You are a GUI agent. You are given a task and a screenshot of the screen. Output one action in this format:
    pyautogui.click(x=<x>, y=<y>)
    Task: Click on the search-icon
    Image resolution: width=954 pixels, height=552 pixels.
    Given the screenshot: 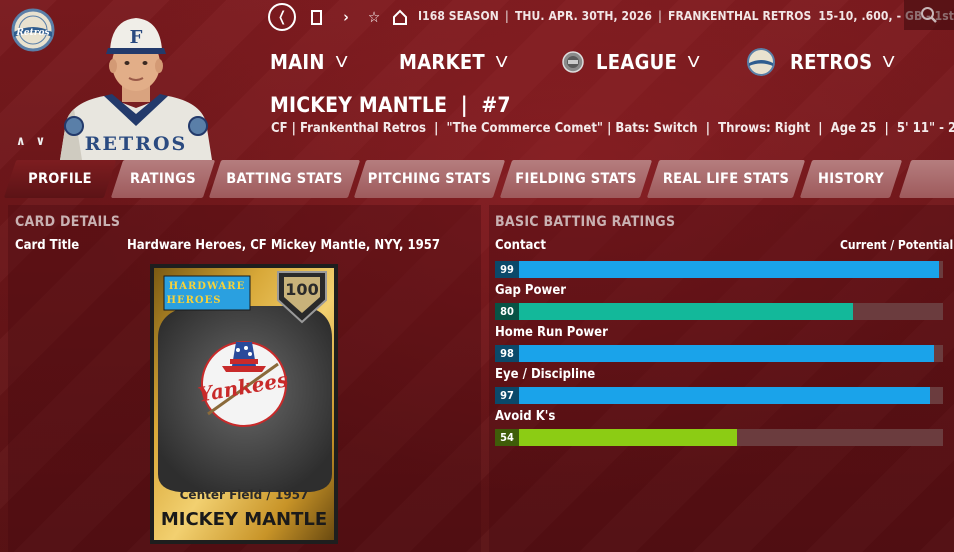 What is the action you would take?
    pyautogui.click(x=929, y=15)
    